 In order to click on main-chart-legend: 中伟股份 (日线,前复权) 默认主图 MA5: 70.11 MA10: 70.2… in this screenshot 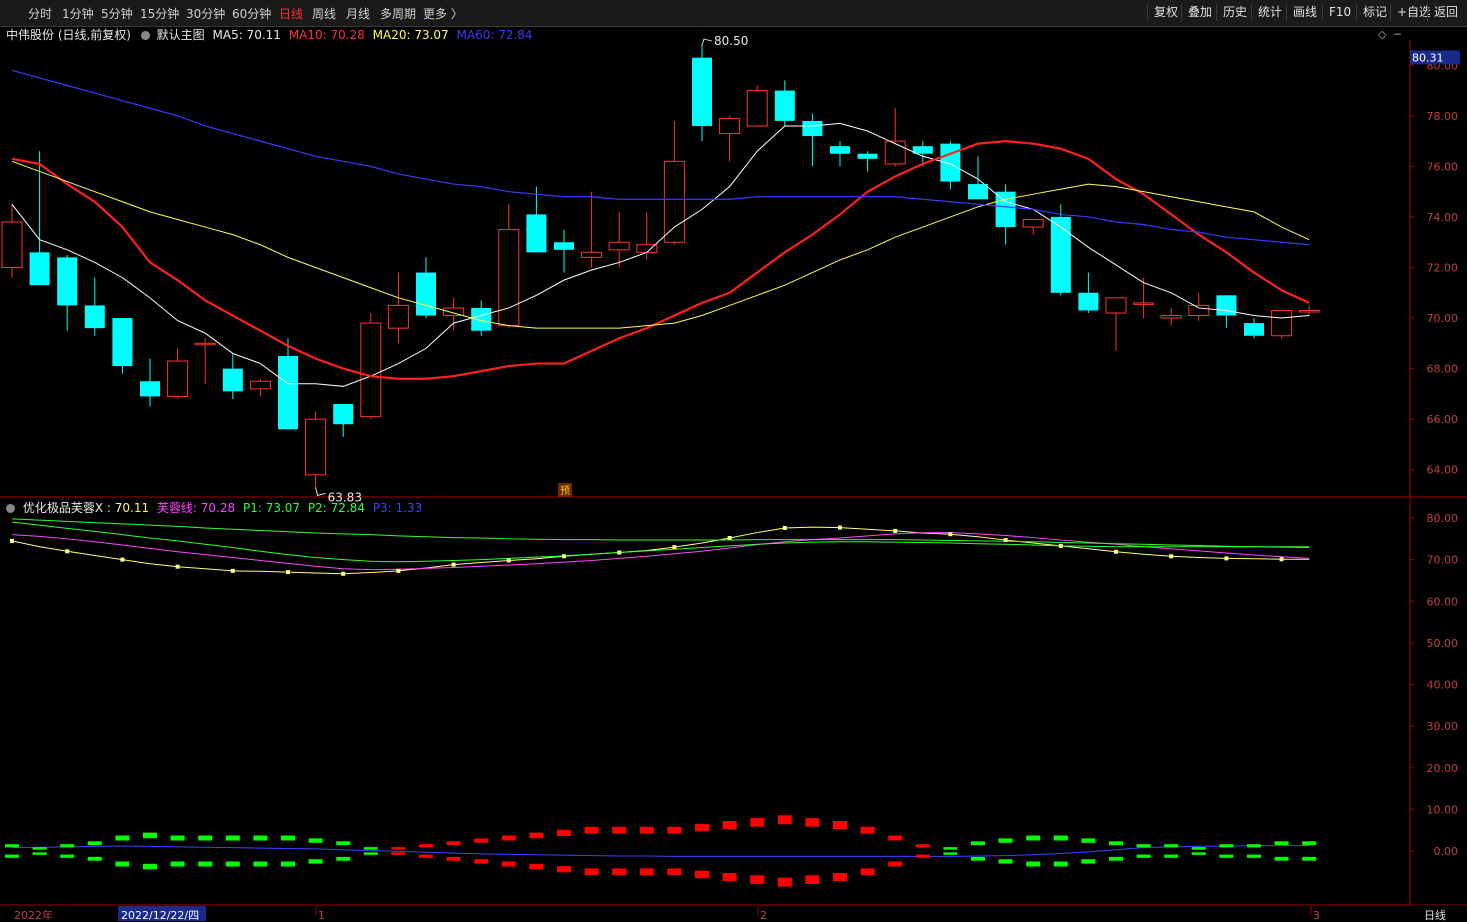, I will do `click(269, 34)`.